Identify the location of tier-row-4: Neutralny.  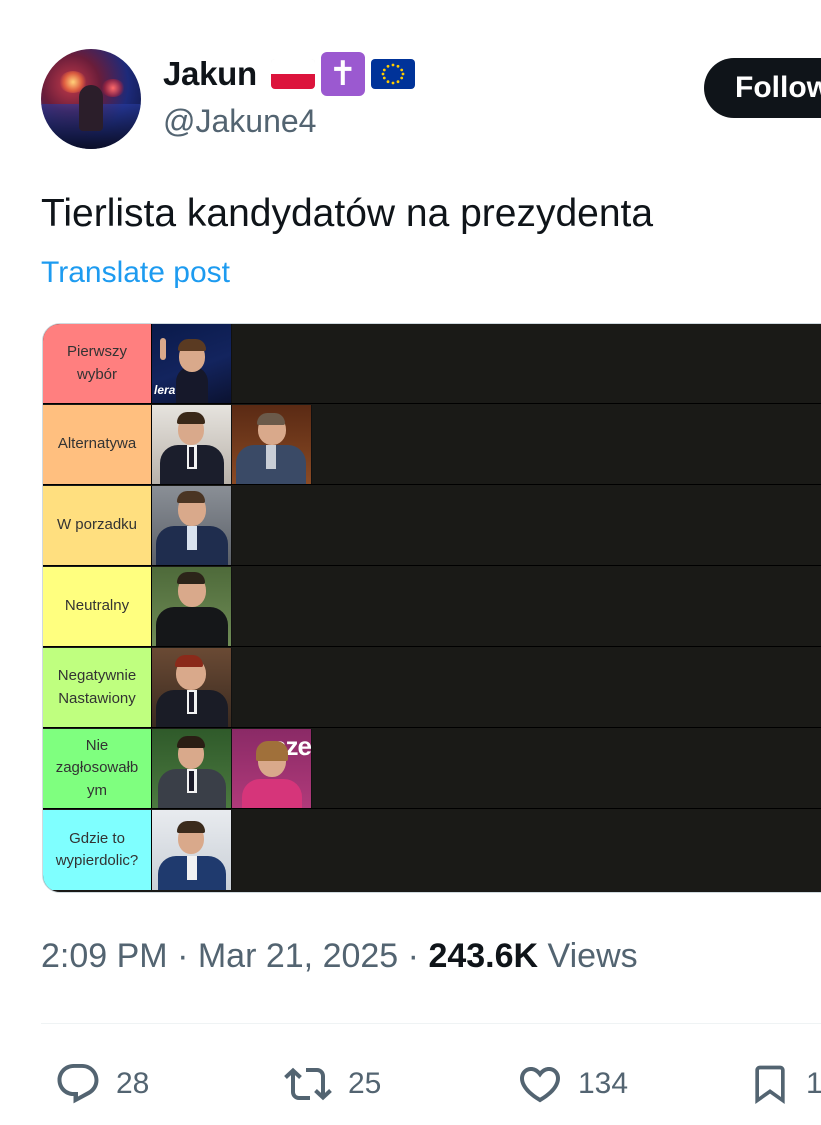
(432, 607).